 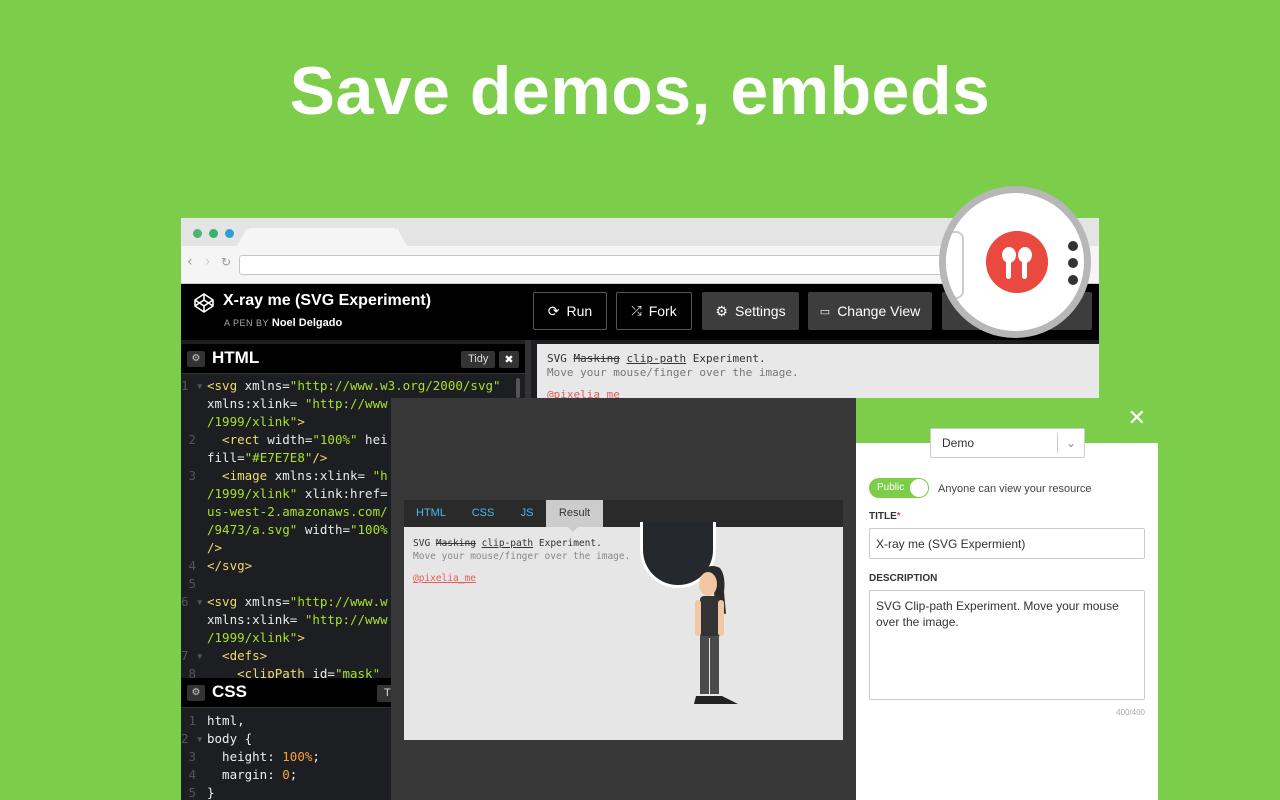 What do you see at coordinates (369, 529) in the screenshot?
I see `code-token: "100%` at bounding box center [369, 529].